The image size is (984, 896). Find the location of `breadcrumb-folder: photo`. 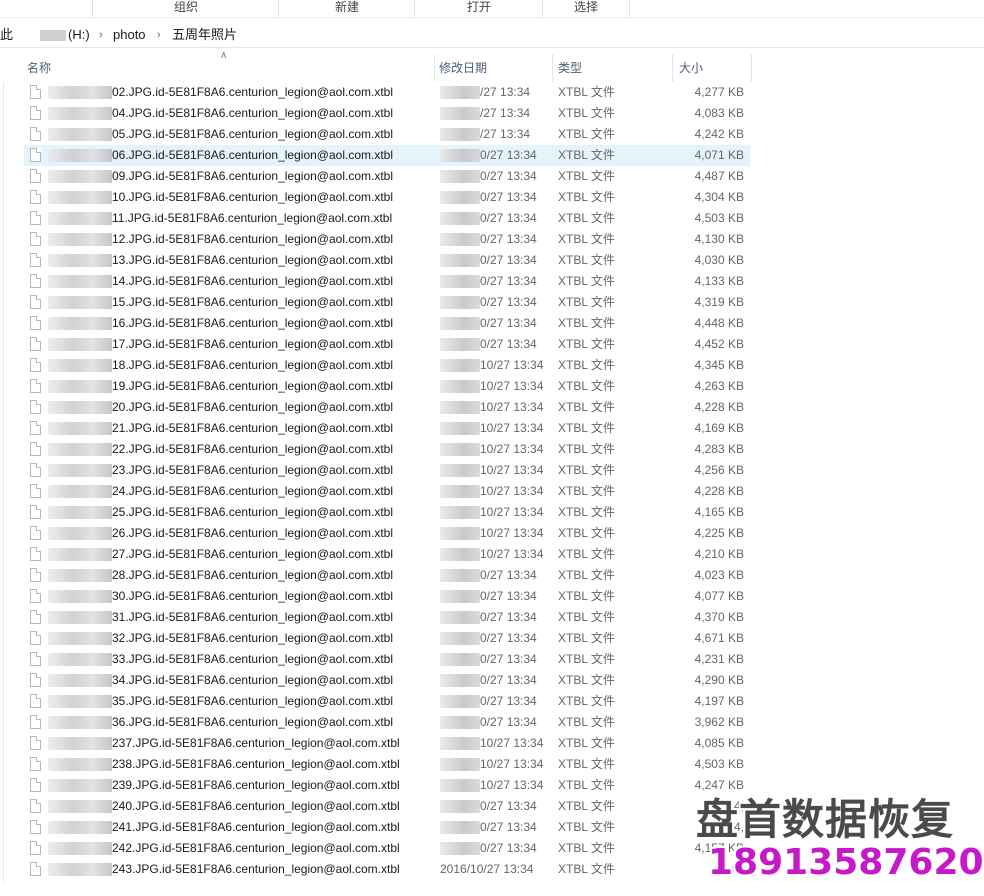

breadcrumb-folder: photo is located at coordinates (129, 35).